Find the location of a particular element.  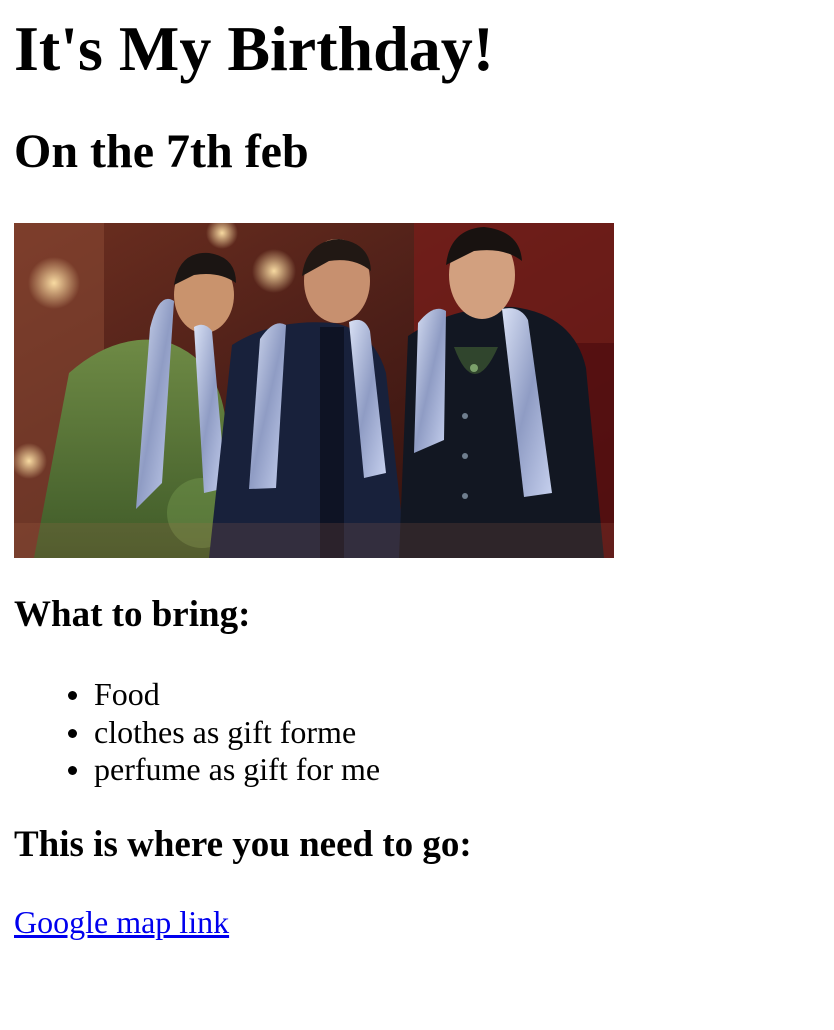

destination-heading: This is where you need to go: is located at coordinates (243, 844).